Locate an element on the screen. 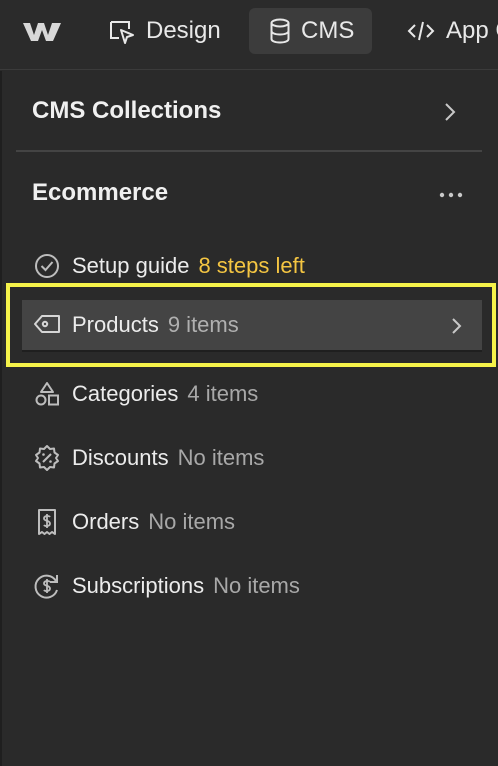 The width and height of the screenshot is (498, 766). categories-label: Categories is located at coordinates (125, 393).